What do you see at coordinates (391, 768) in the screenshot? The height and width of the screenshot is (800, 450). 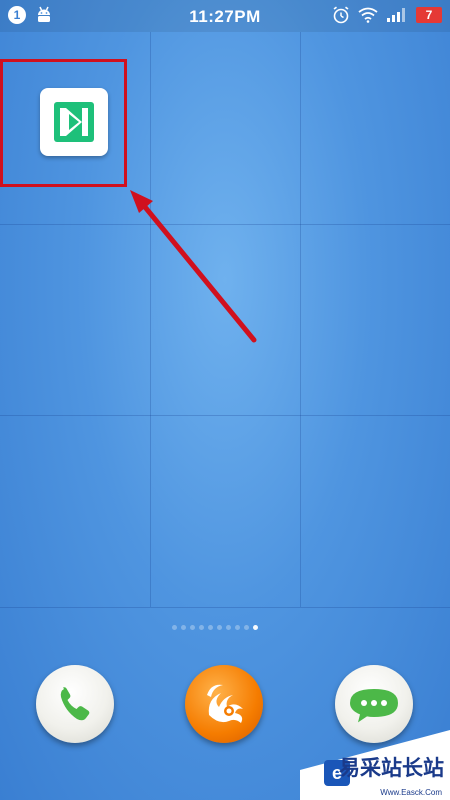 I see `watermark-brand: 易采站长站` at bounding box center [391, 768].